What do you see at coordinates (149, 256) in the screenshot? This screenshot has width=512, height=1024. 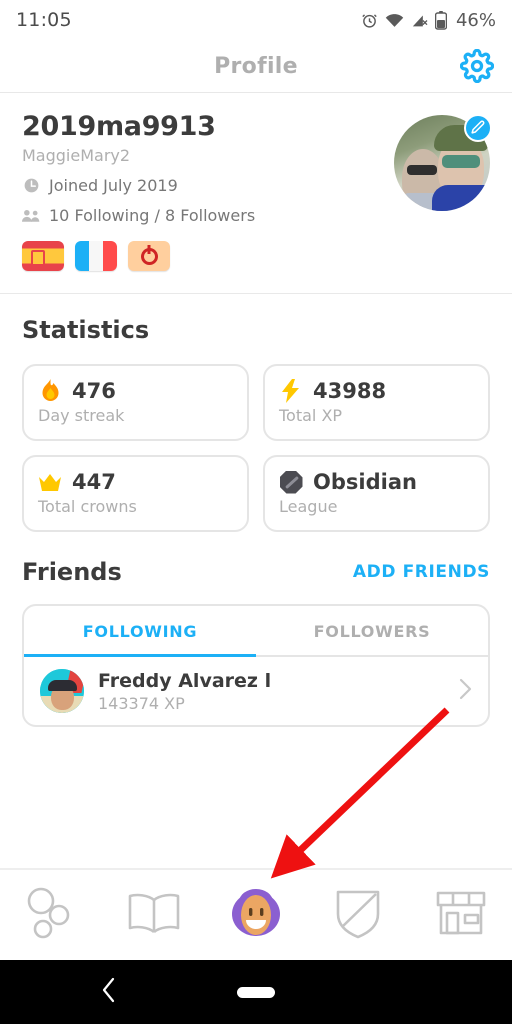 I see `klingon-flag` at bounding box center [149, 256].